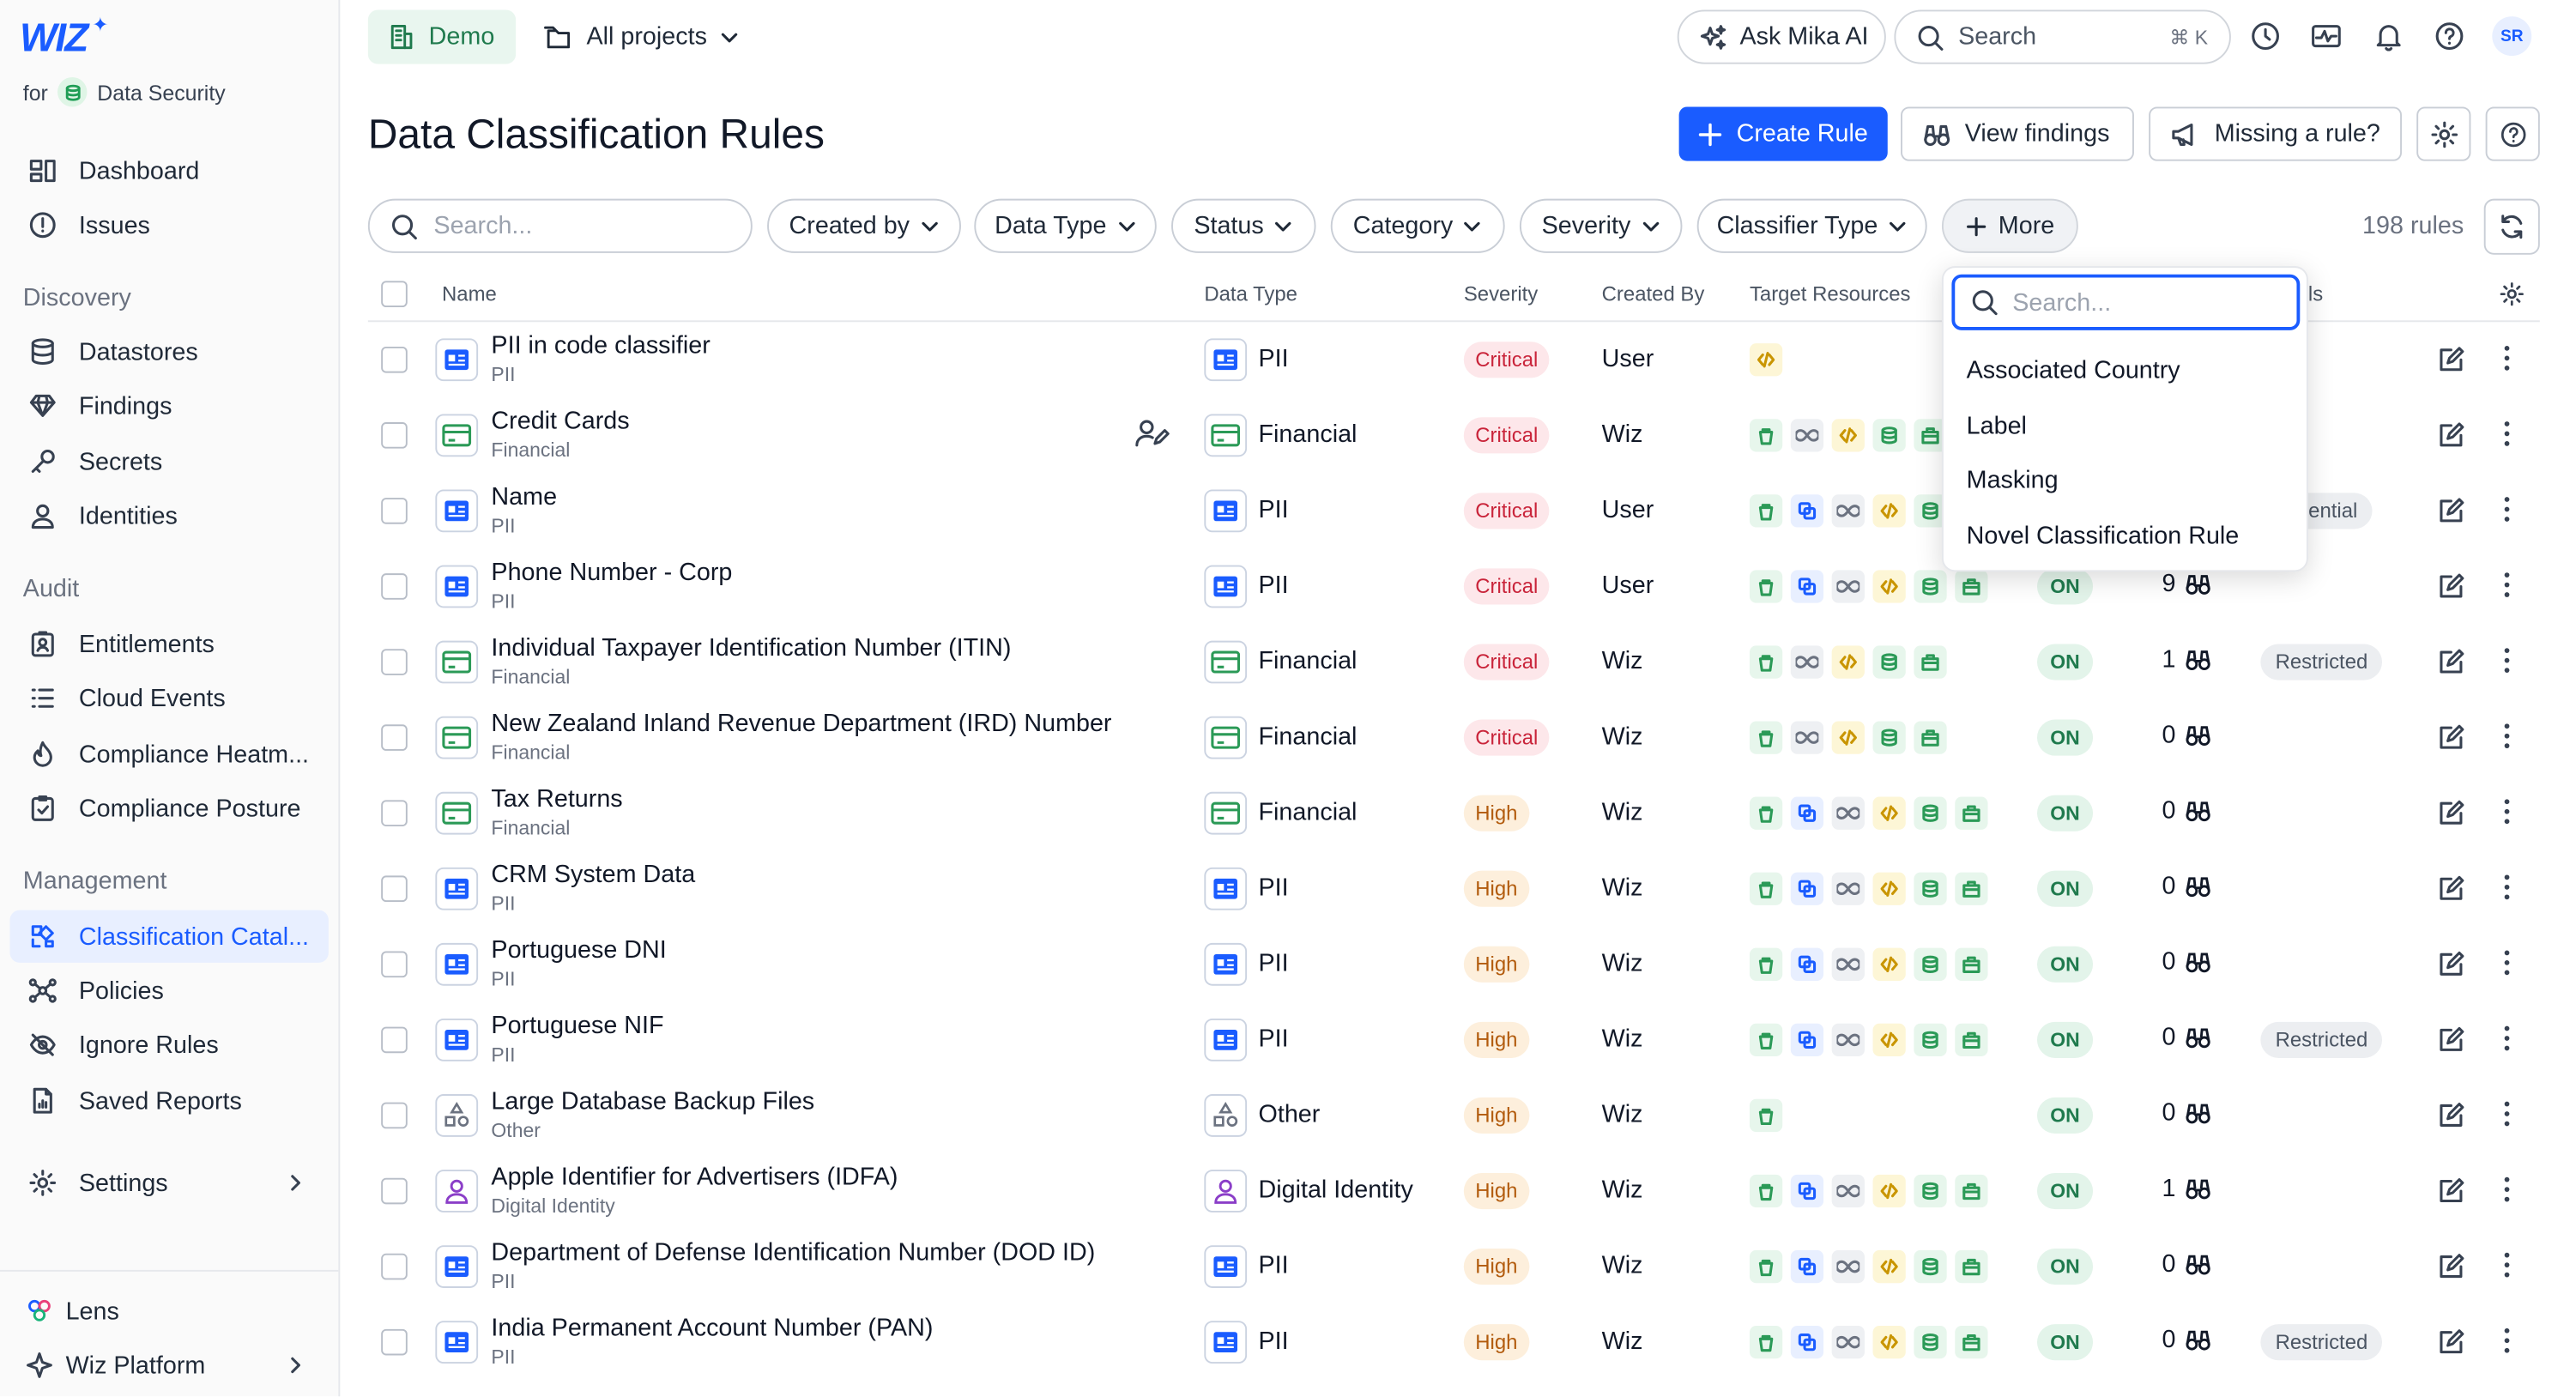 The image size is (2576, 1397). I want to click on findings-count: 9, so click(2187, 584).